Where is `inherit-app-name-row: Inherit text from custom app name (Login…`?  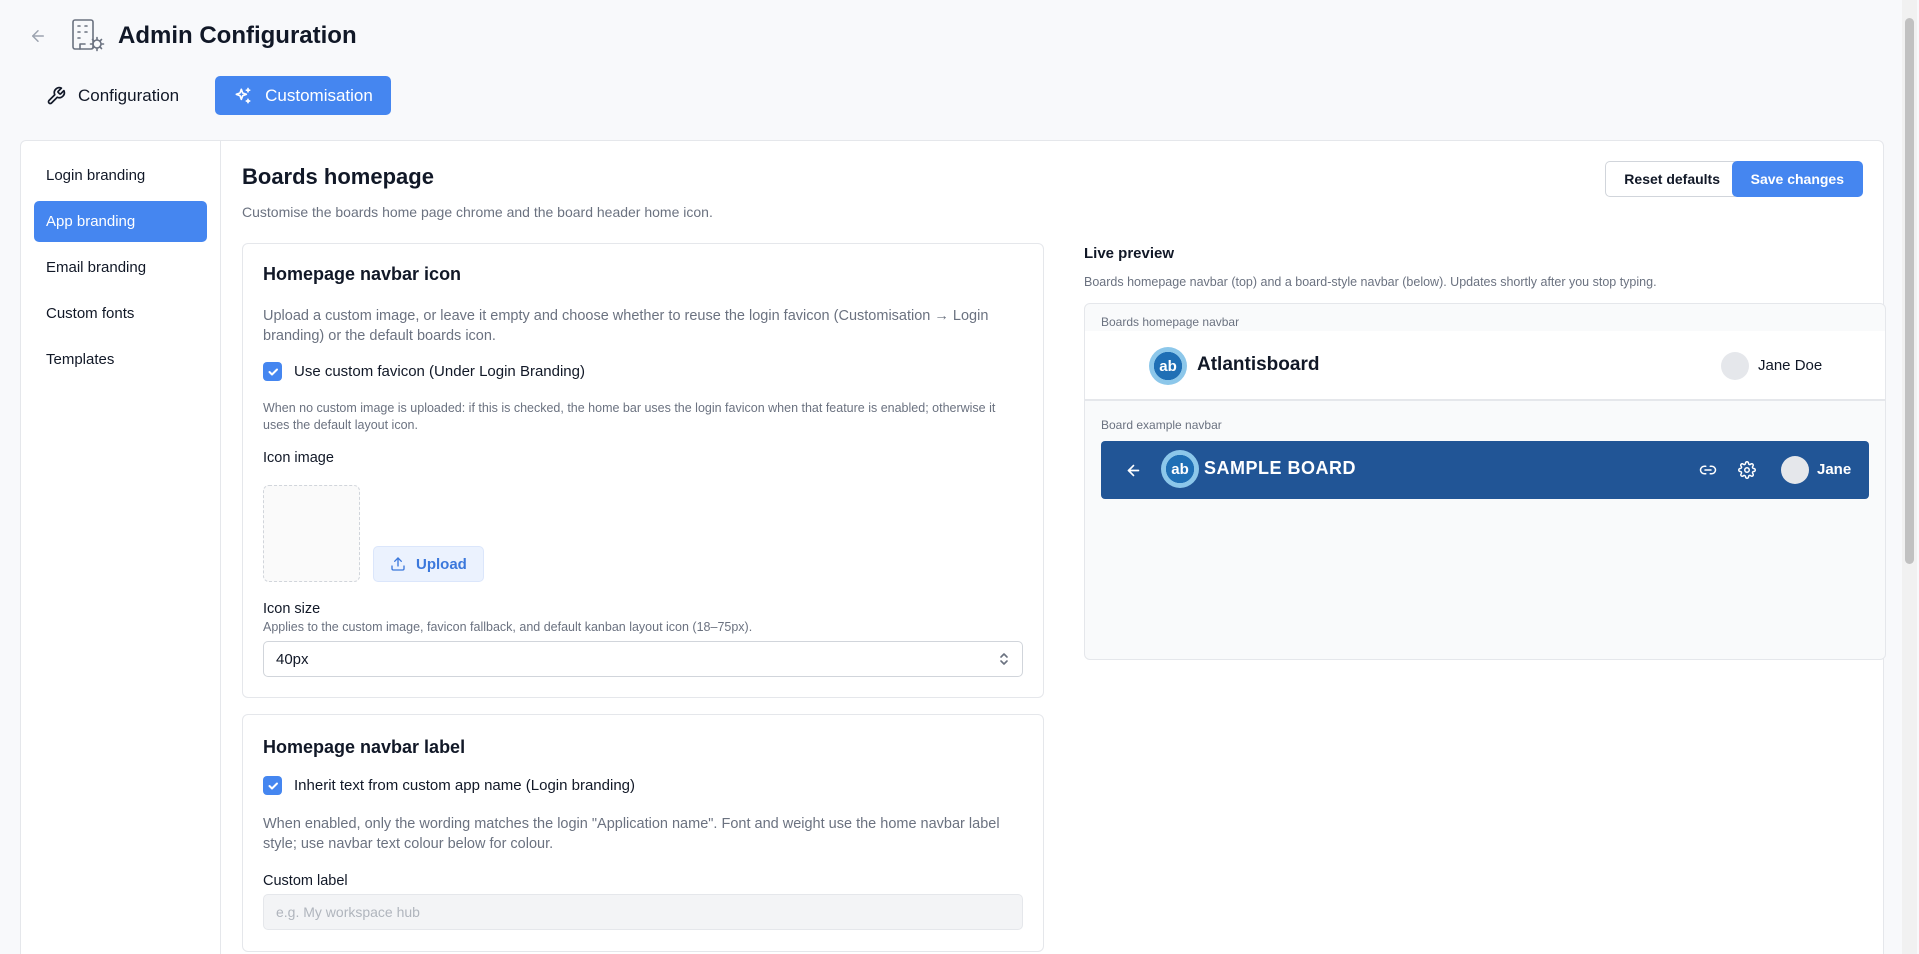
inherit-app-name-row: Inherit text from custom app name (Login… is located at coordinates (449, 785).